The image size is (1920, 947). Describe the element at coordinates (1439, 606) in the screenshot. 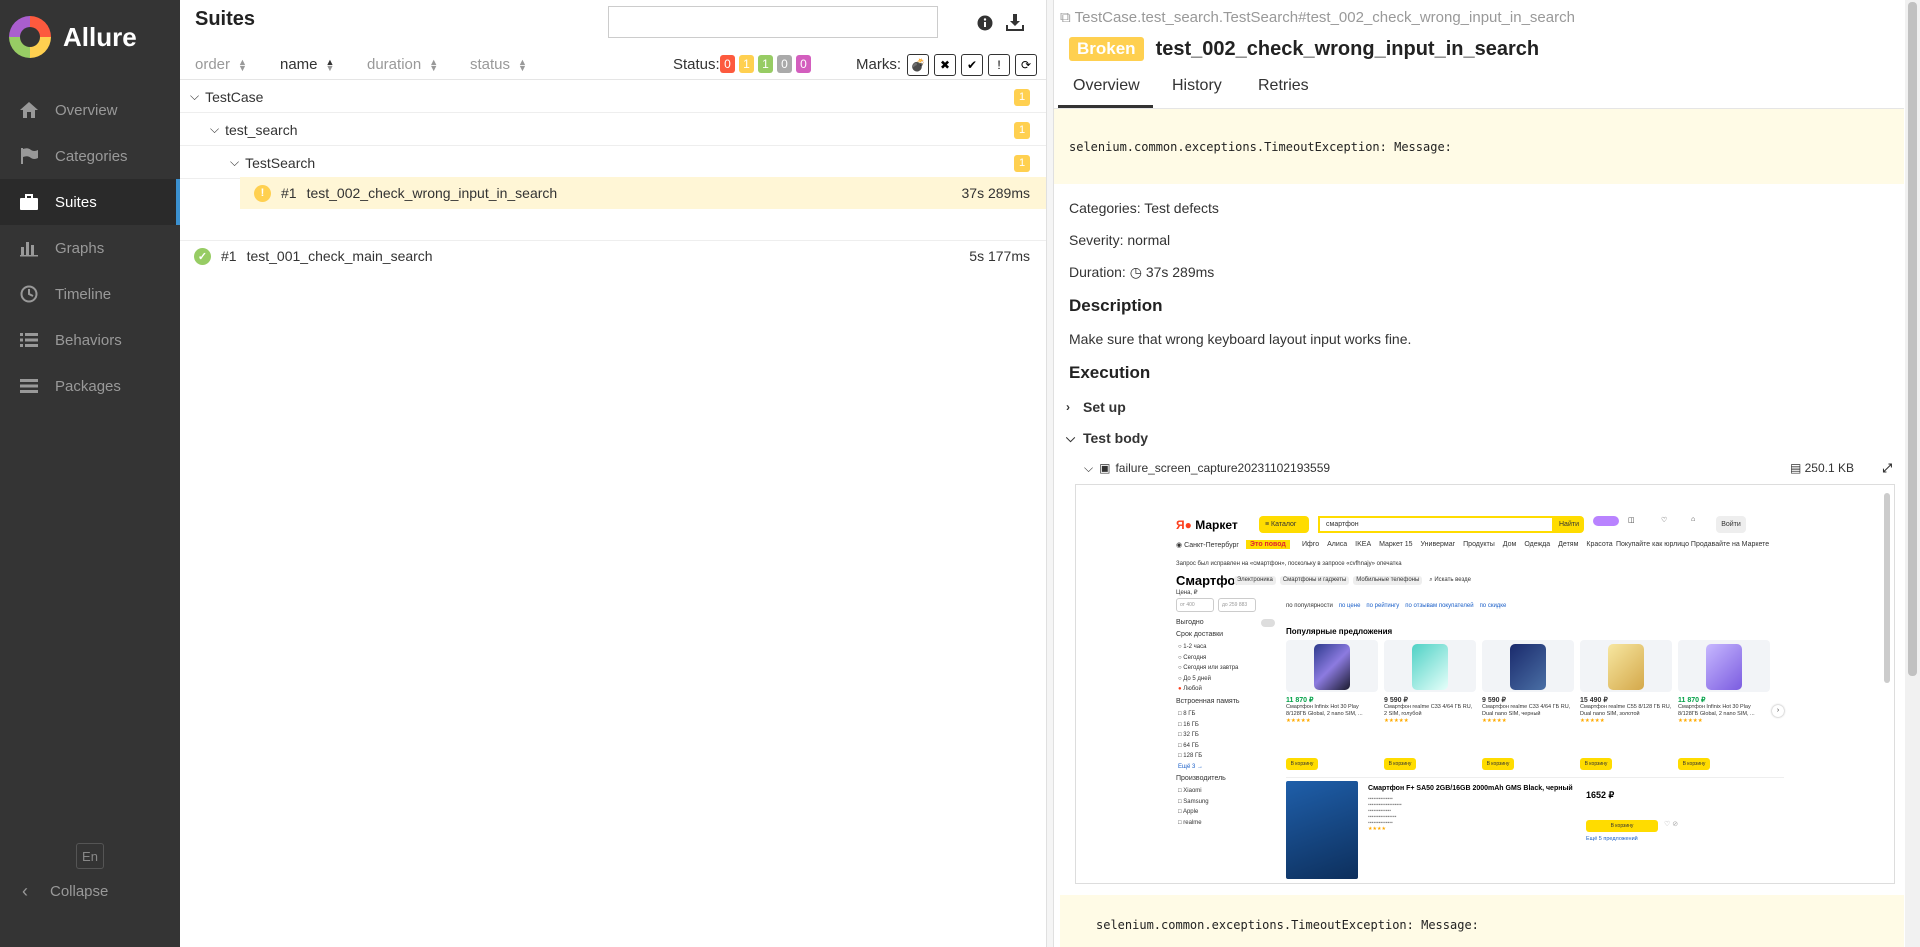

I see `market-sort-link: по отзывам покупателей` at that location.